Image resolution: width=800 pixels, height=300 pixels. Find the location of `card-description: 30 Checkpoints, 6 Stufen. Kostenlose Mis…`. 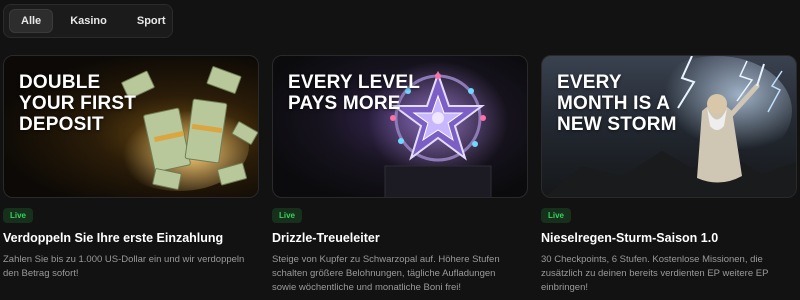

card-description: 30 Checkpoints, 6 Stufen. Kostenlose Mis… is located at coordinates (655, 273).